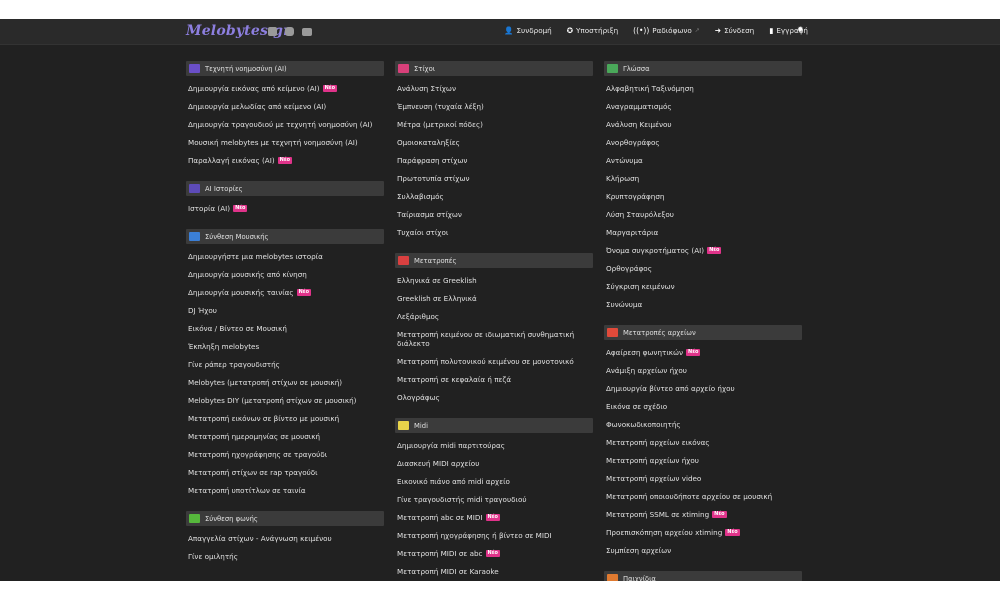 Image resolution: width=1000 pixels, height=600 pixels. What do you see at coordinates (285, 274) in the screenshot?
I see `menu-link: Δημιουργία μουσικής από κίνηση` at bounding box center [285, 274].